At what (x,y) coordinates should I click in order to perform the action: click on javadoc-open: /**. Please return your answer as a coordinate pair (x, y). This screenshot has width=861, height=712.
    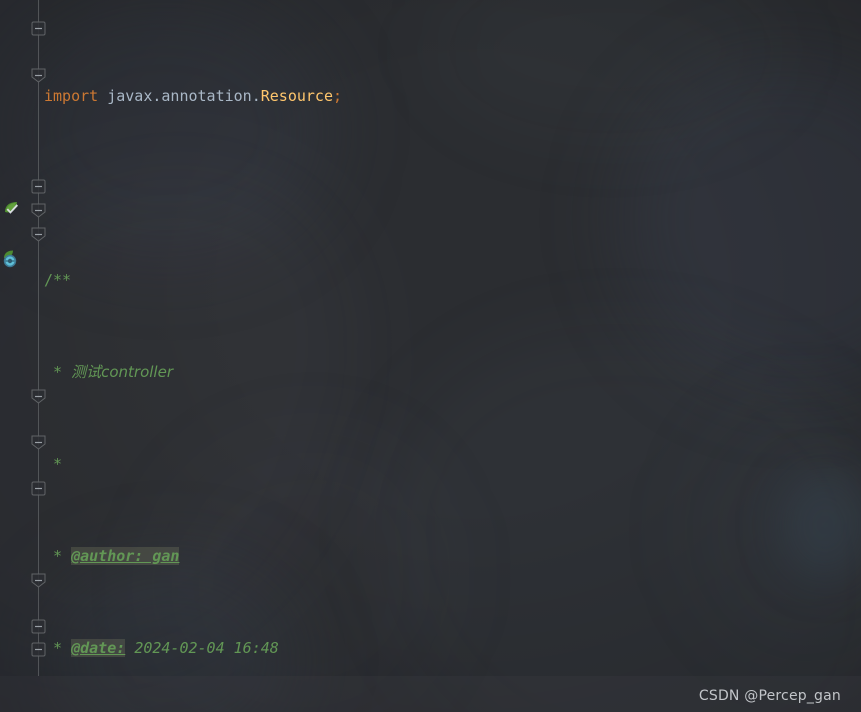
    Looking at the image, I should click on (58, 280).